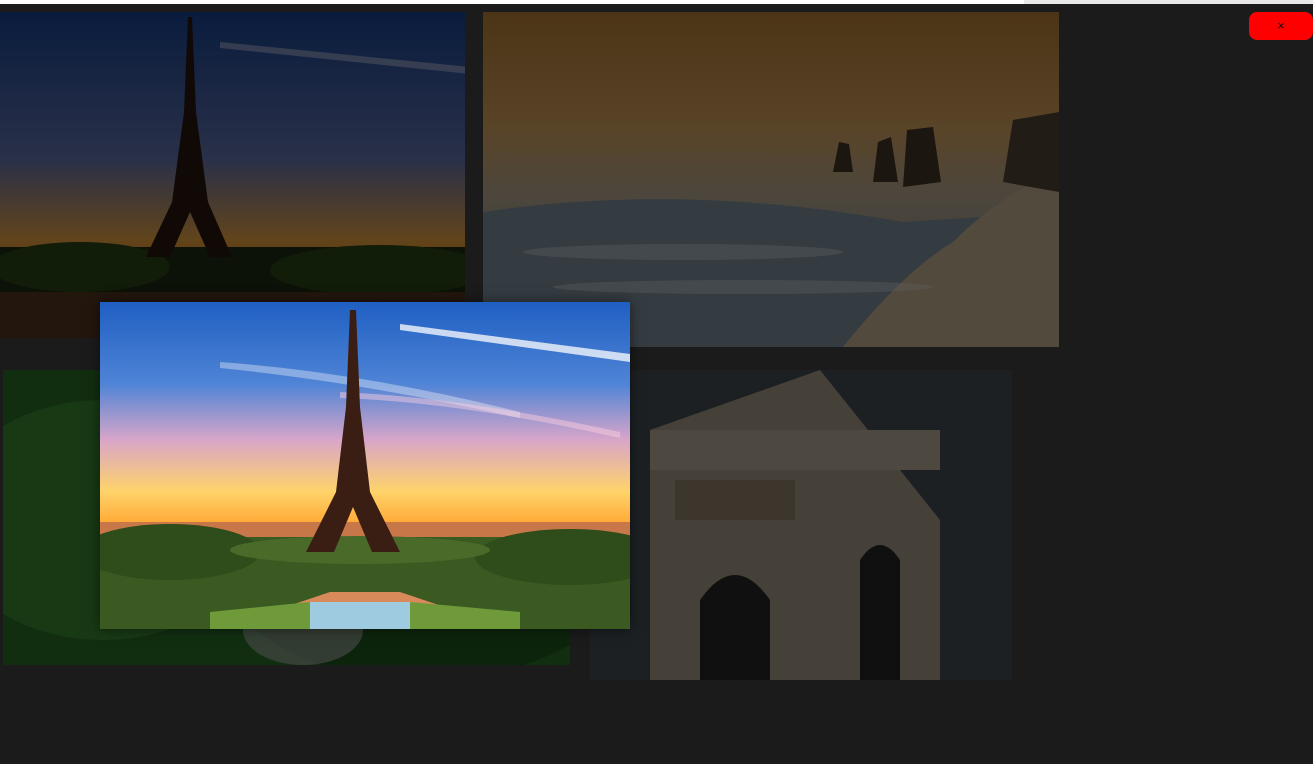 This screenshot has height=764, width=1313. I want to click on gallery-thumbnail-arc-de-triomphe, so click(801, 525).